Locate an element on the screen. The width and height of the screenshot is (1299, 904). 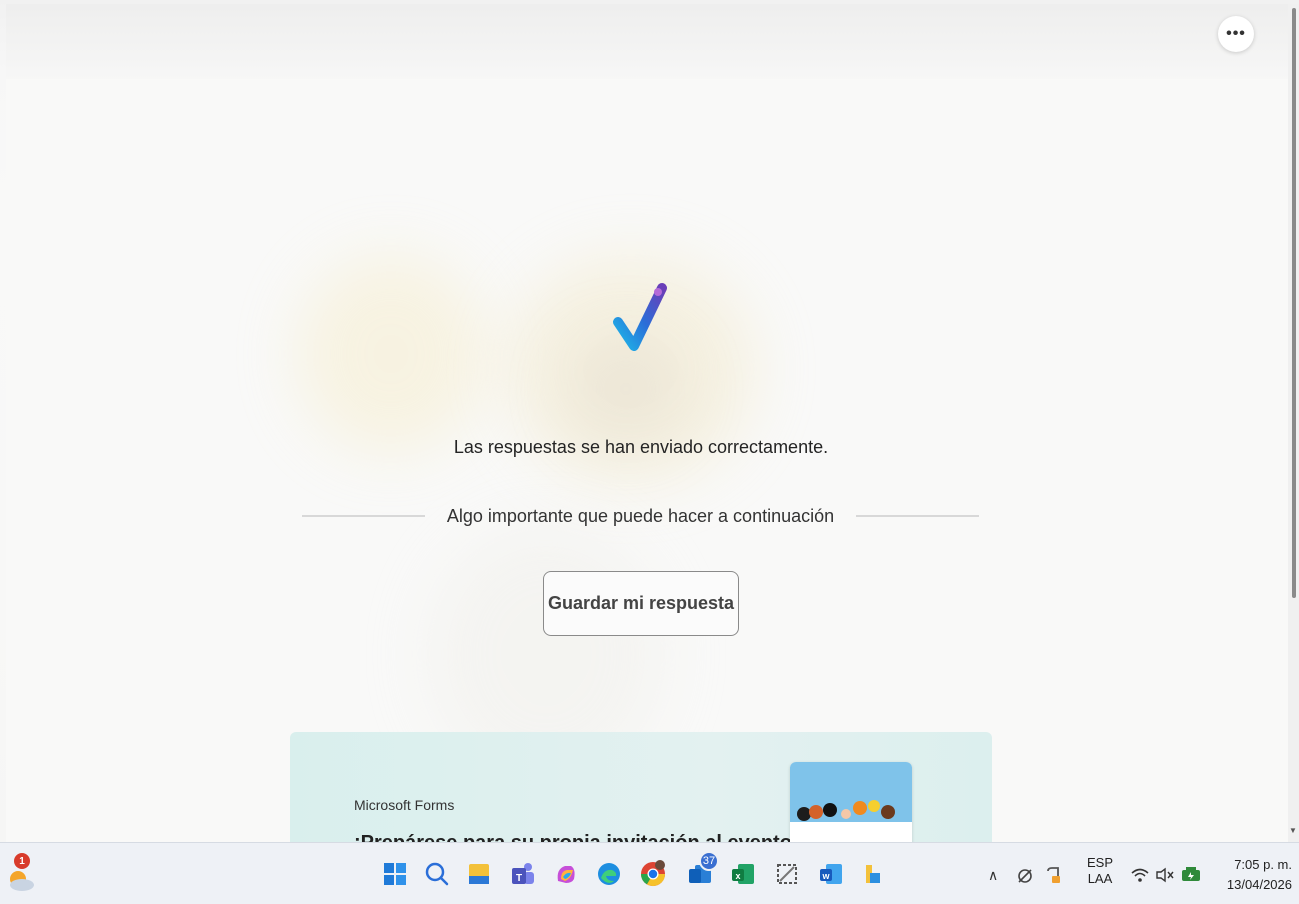
more-options-button: ••• is located at coordinates (1236, 34).